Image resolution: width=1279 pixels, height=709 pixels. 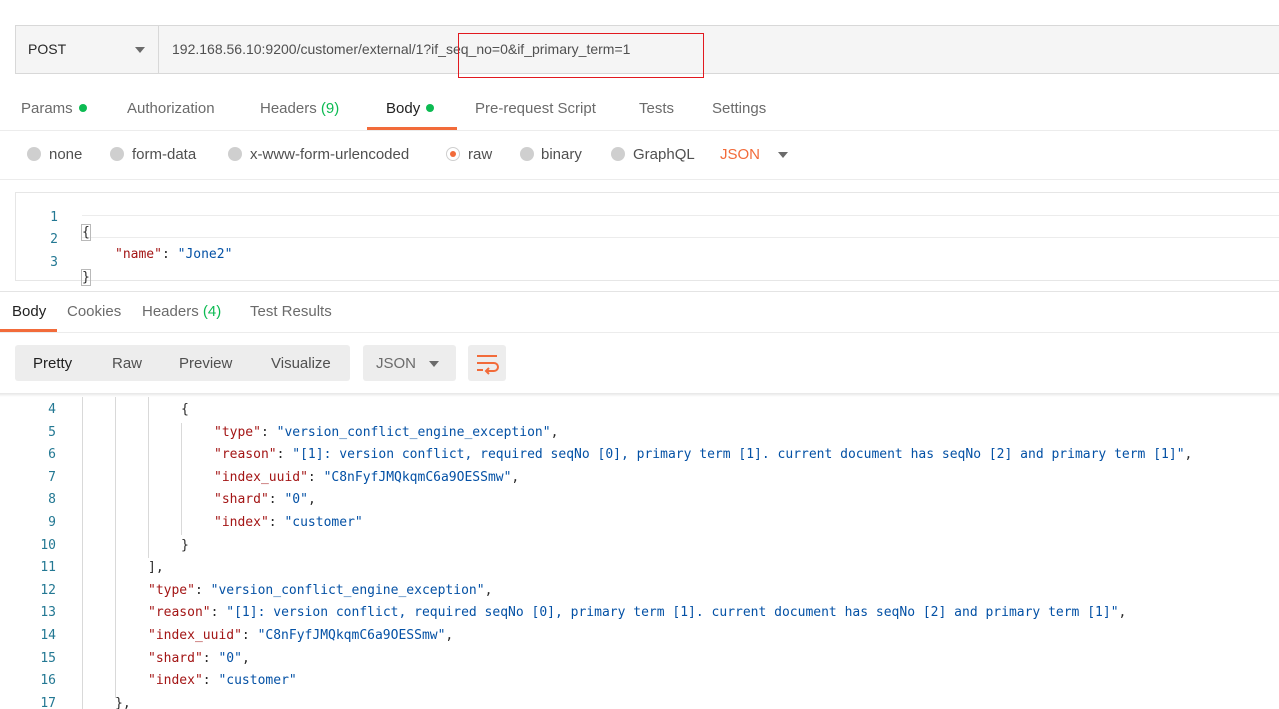 I want to click on preview-button: Preview, so click(x=205, y=363).